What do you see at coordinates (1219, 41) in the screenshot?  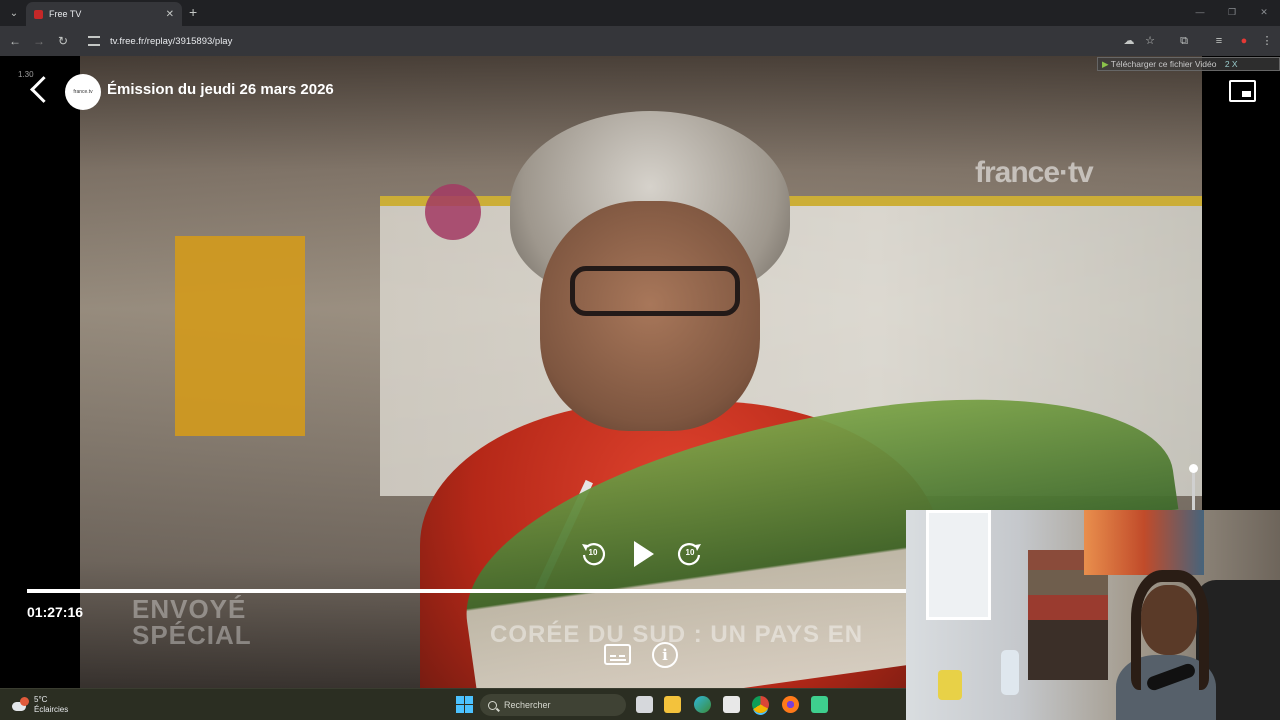 I see `media-control-icon: ≡` at bounding box center [1219, 41].